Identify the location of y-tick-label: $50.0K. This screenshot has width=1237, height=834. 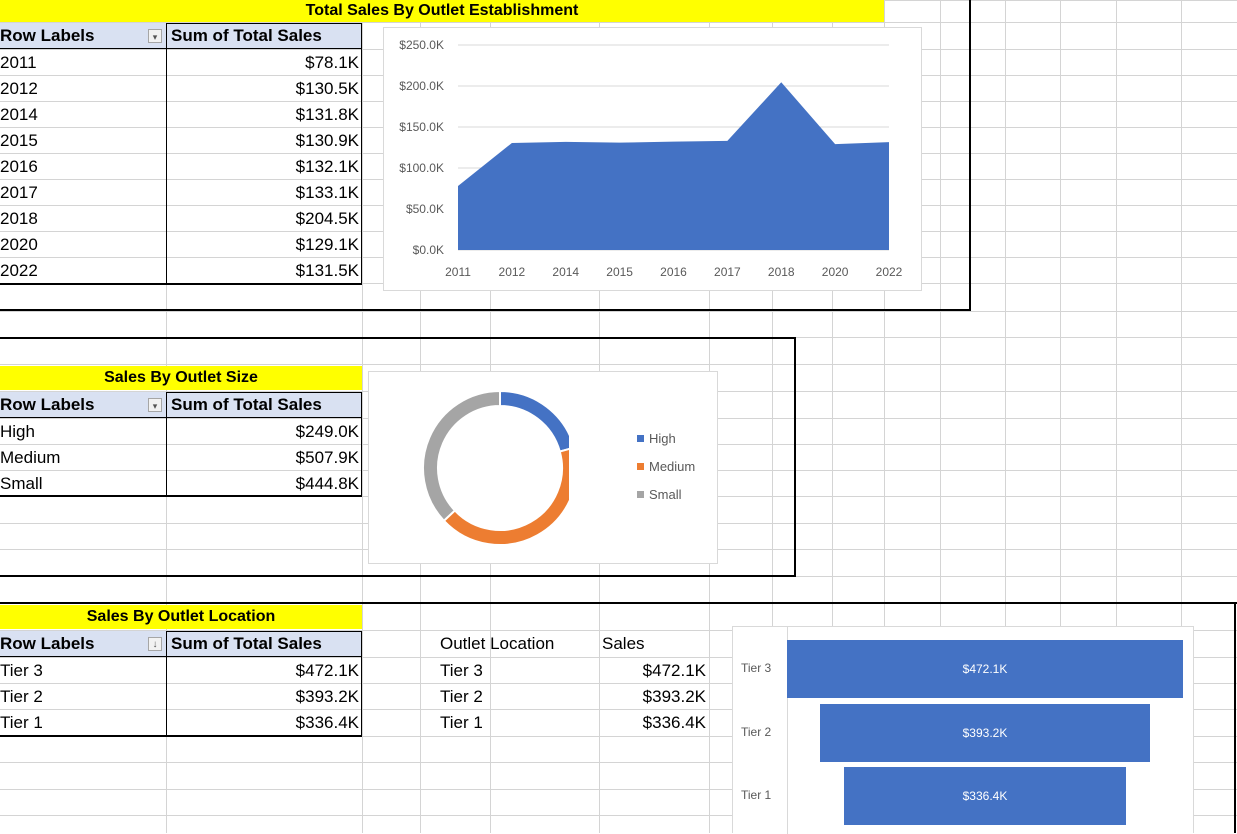
(425, 209).